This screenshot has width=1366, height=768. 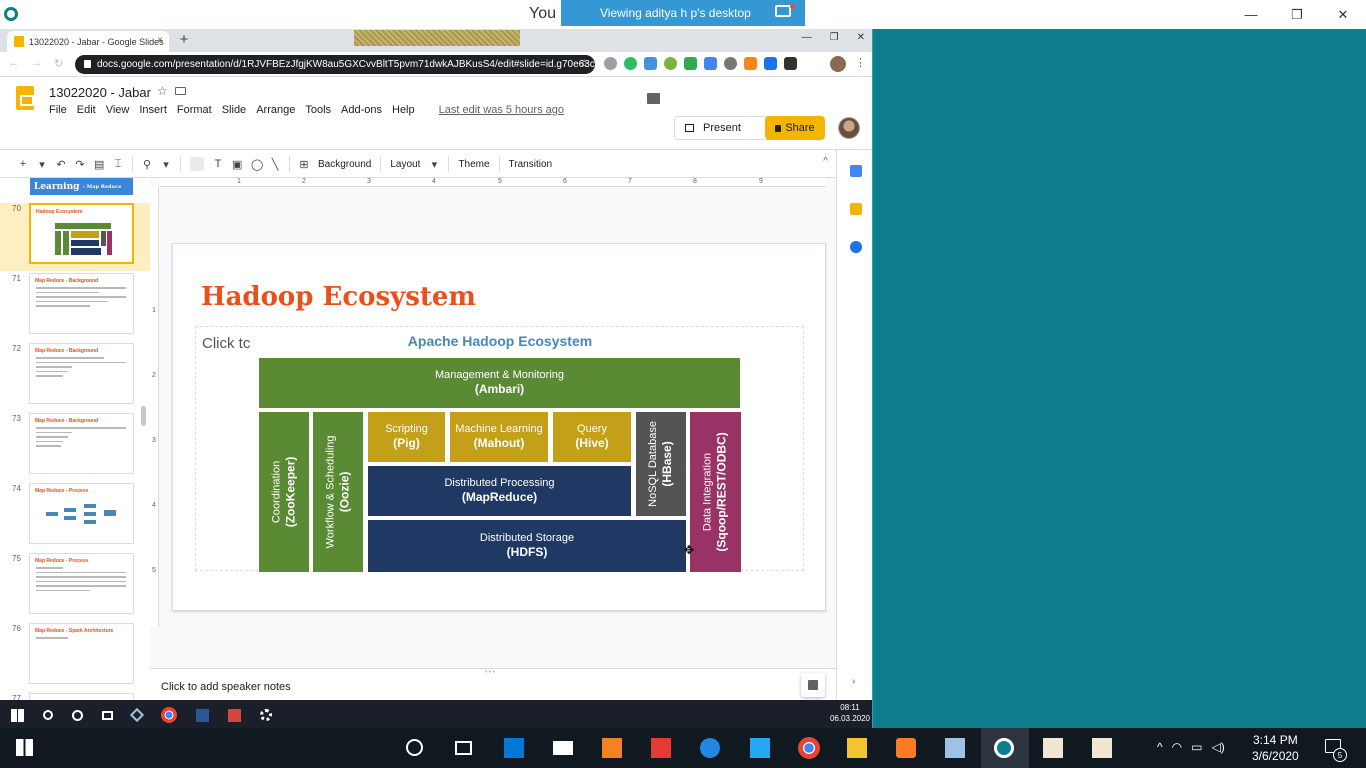 I want to click on remote-search-icon, so click(x=48, y=715).